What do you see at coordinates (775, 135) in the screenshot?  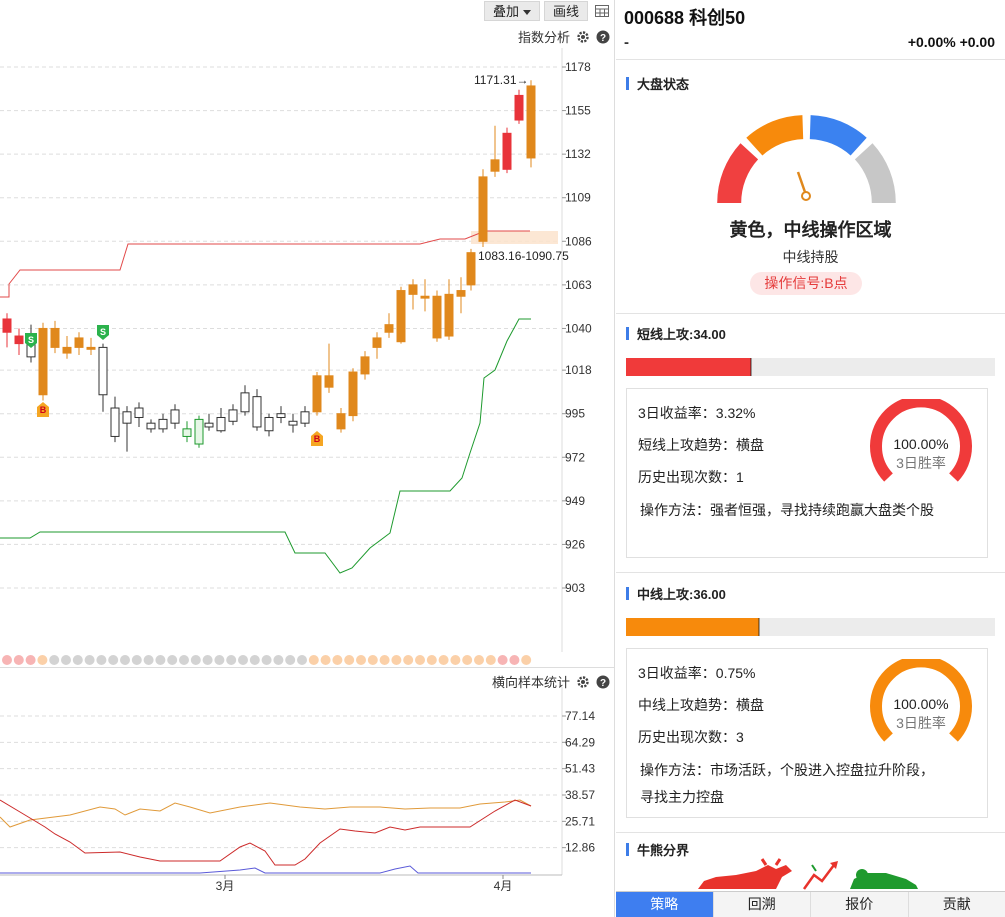 I see `gauge-segment-orange` at bounding box center [775, 135].